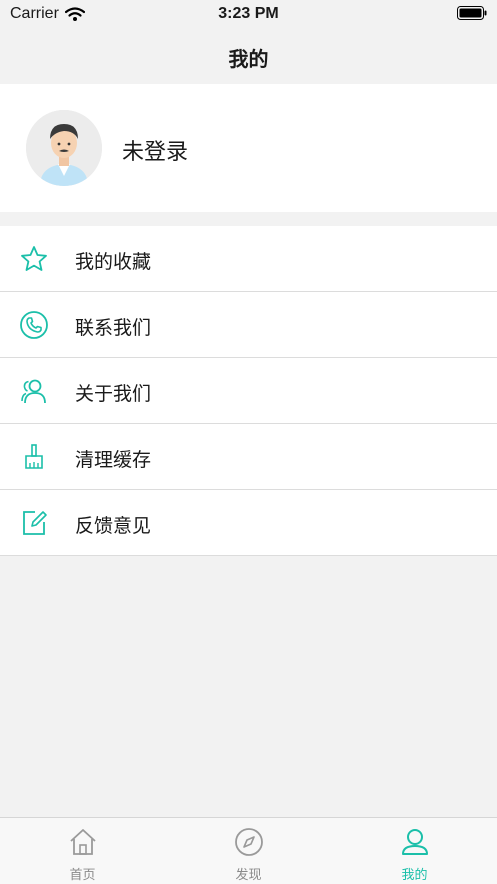 This screenshot has height=884, width=497. I want to click on menu-item-label: 反馈意见, so click(113, 526).